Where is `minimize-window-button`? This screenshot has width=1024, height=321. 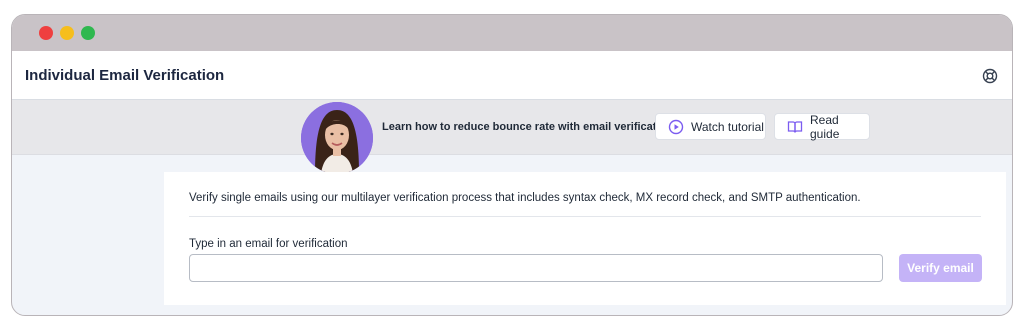 minimize-window-button is located at coordinates (67, 33).